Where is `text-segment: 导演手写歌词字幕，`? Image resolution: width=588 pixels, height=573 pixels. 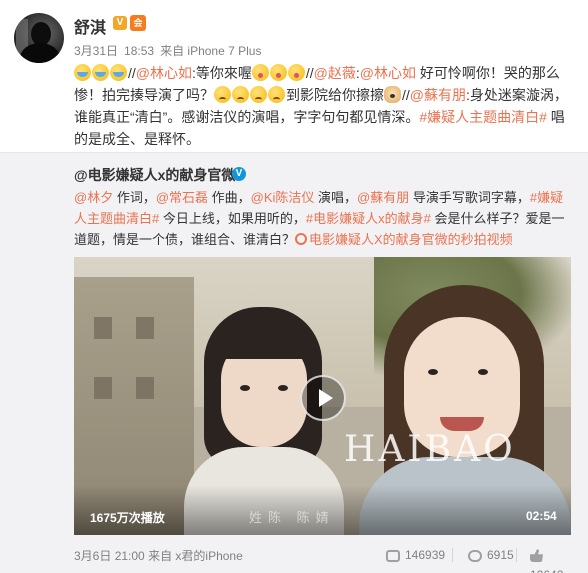
text-segment: 导演手写歌词字幕， is located at coordinates (469, 197).